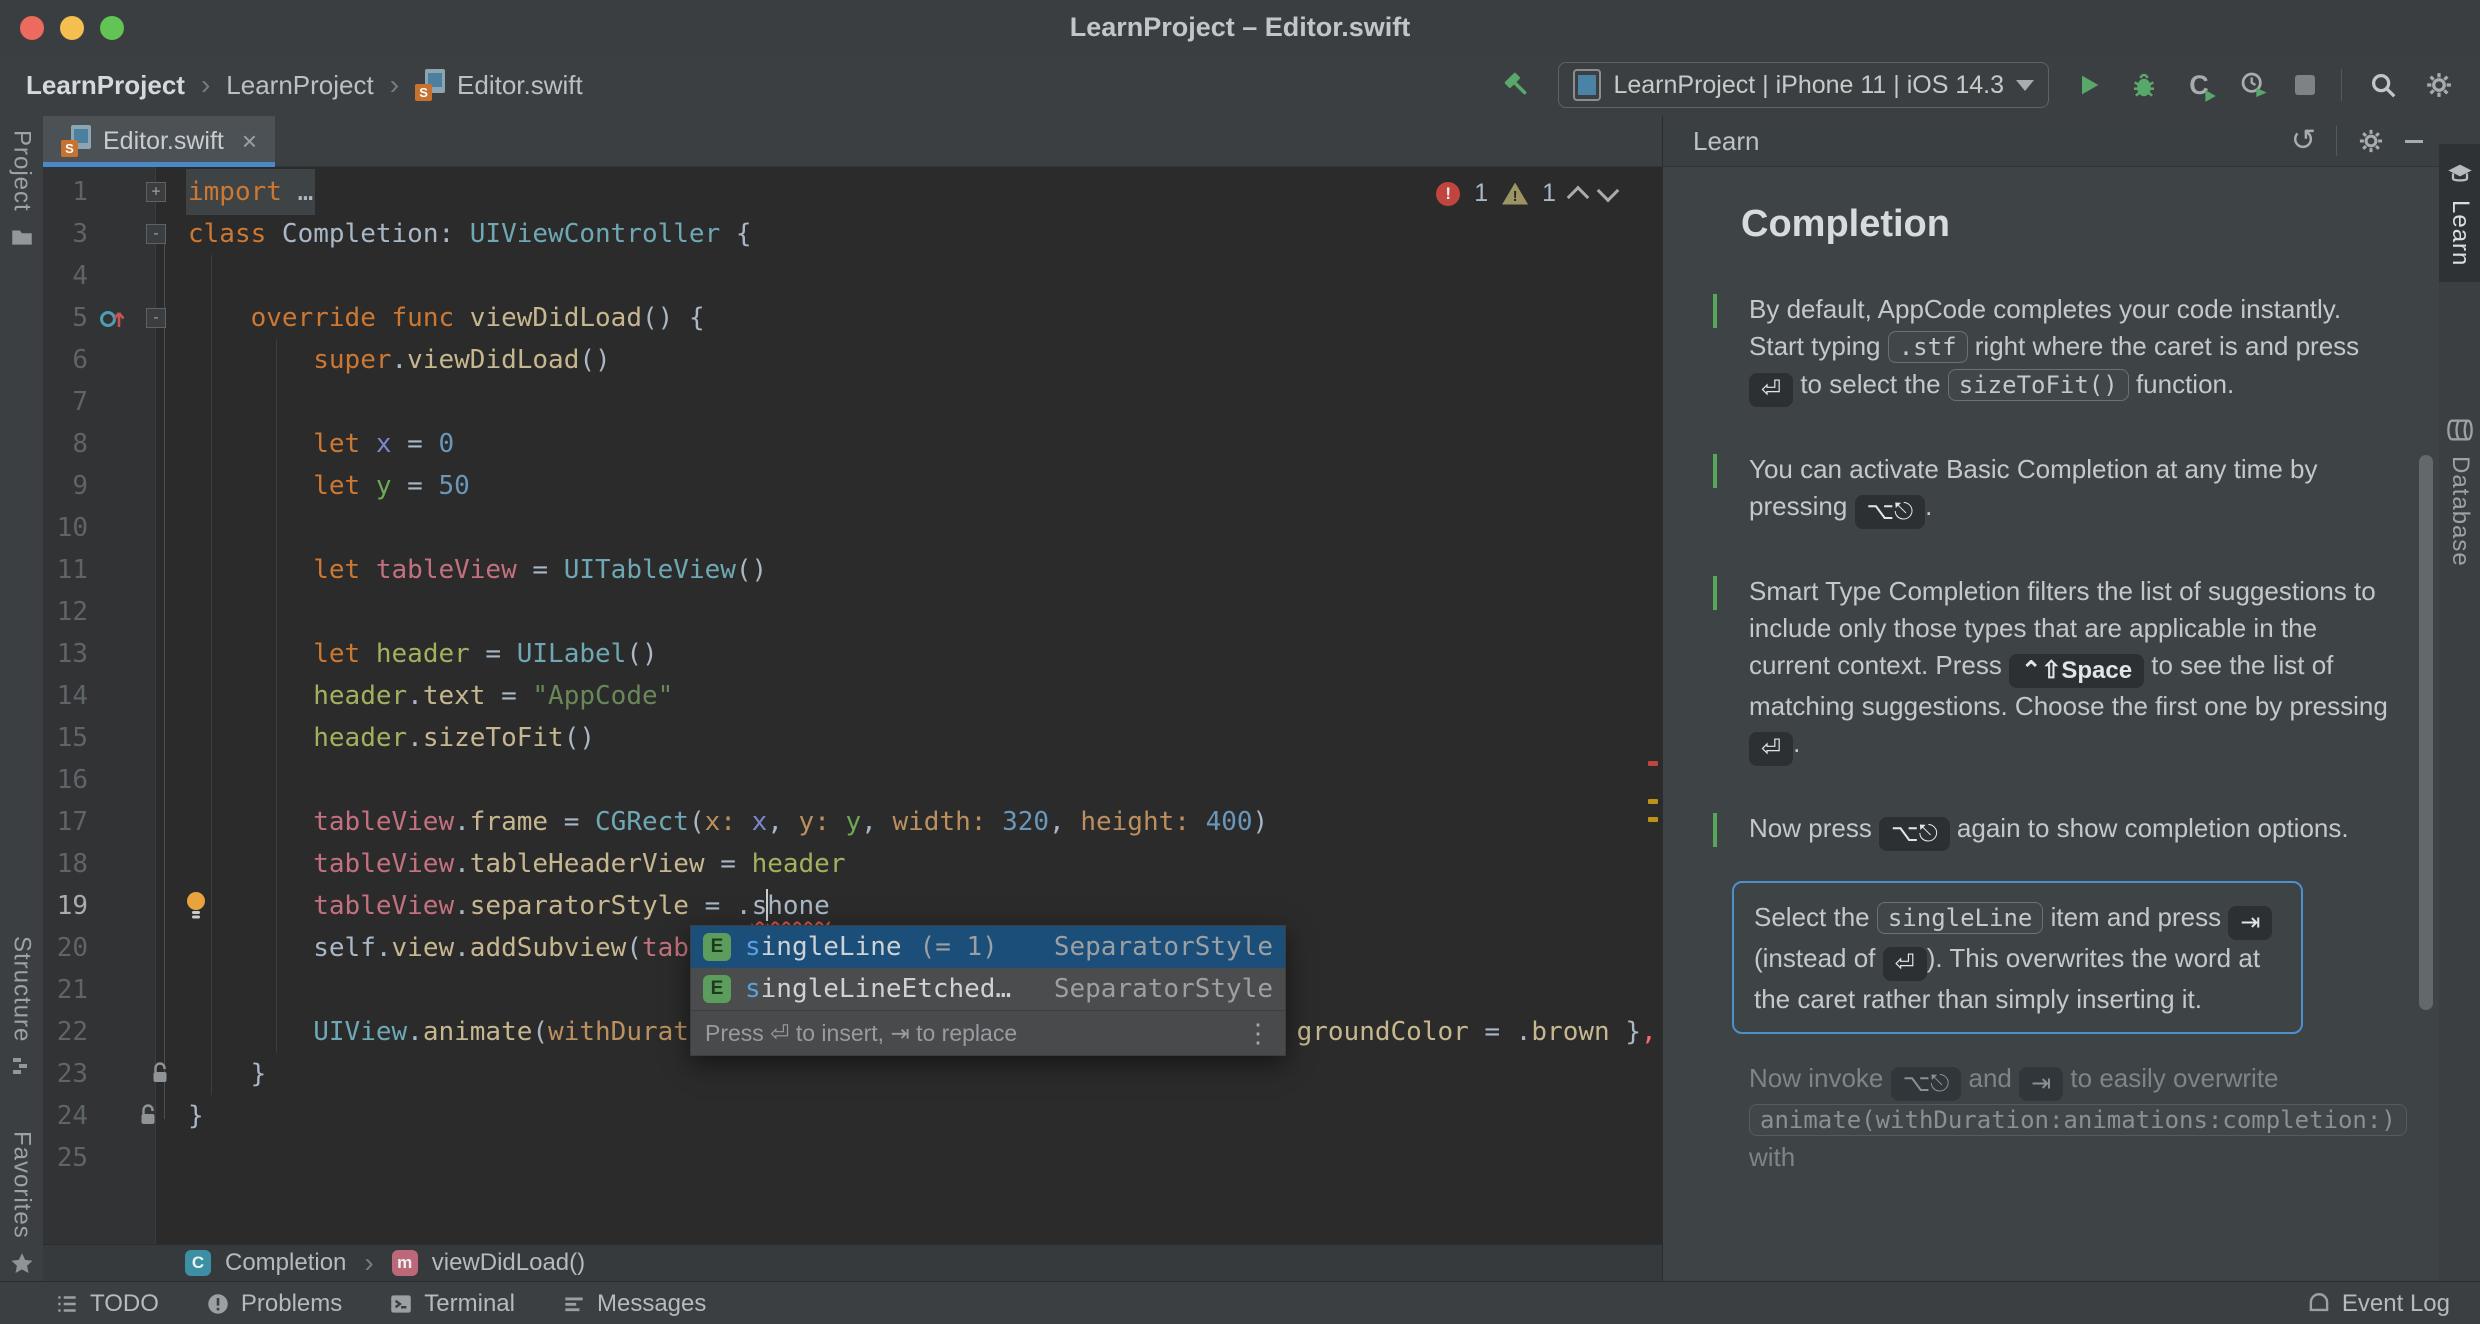 The width and height of the screenshot is (2480, 1324). What do you see at coordinates (852, 141) in the screenshot?
I see `editor-tab-bar: S Editor.swift ×` at bounding box center [852, 141].